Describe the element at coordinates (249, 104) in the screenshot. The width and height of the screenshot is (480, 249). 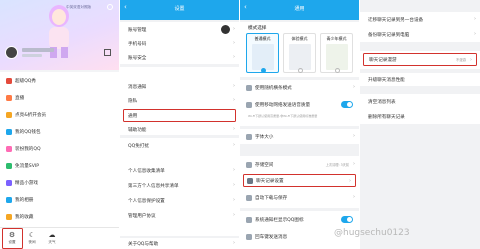
I see `voice-icon` at that location.